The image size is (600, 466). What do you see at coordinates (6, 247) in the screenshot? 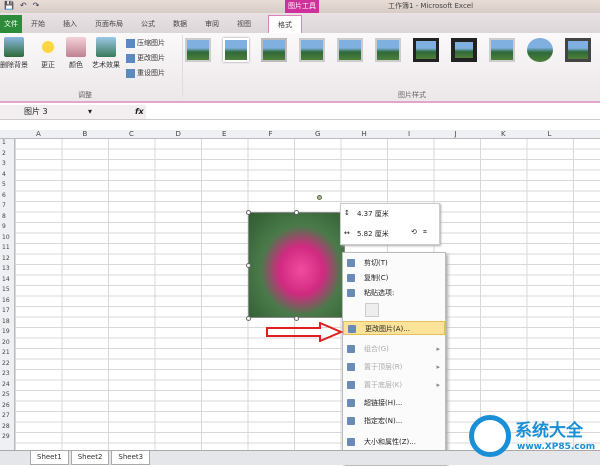
I see `row-header: 11` at bounding box center [6, 247].